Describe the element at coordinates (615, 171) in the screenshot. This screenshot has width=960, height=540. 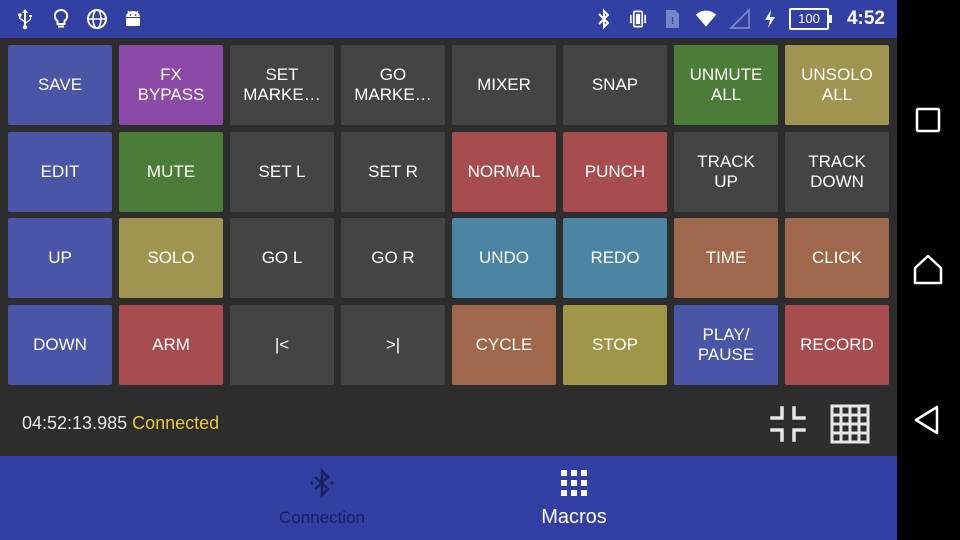
I see `macro-button-punch-13: PUNCH` at that location.